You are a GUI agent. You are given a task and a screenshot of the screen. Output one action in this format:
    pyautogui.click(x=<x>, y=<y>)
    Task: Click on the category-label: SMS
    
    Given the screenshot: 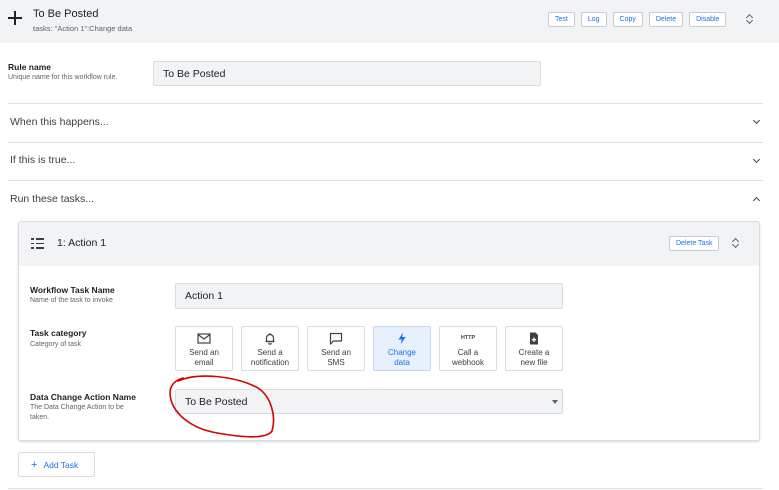 What is the action you would take?
    pyautogui.click(x=336, y=362)
    